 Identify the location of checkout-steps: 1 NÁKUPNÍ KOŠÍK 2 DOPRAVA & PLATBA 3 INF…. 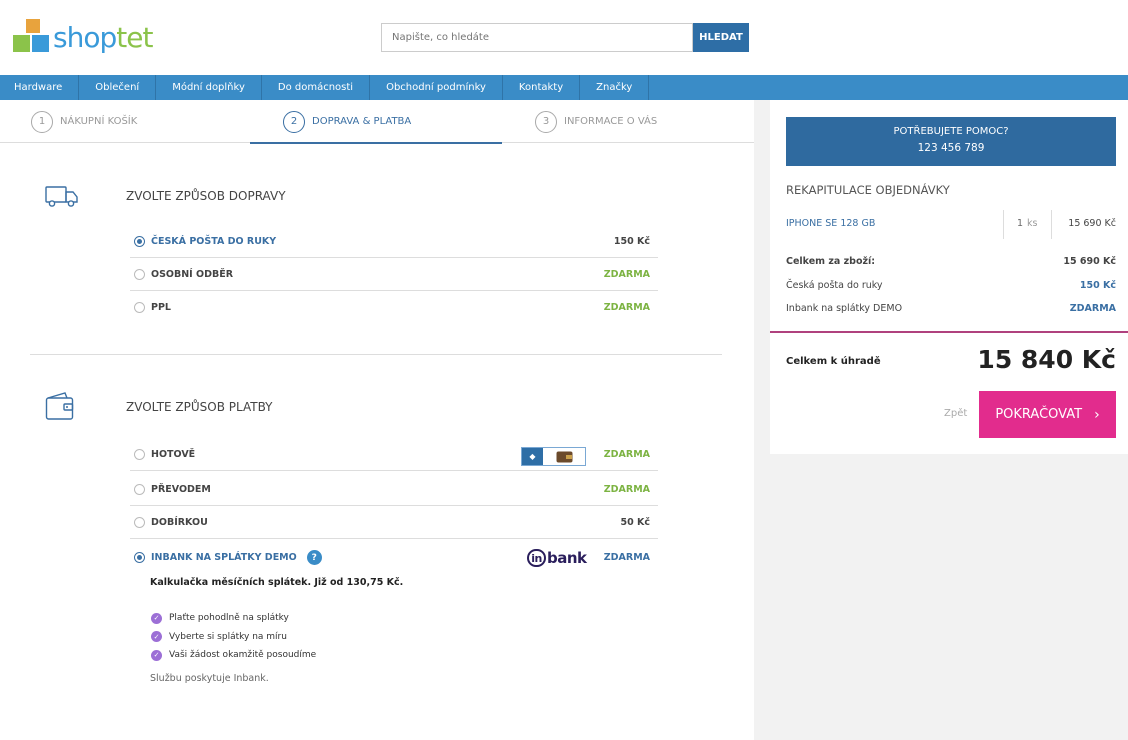
(377, 122).